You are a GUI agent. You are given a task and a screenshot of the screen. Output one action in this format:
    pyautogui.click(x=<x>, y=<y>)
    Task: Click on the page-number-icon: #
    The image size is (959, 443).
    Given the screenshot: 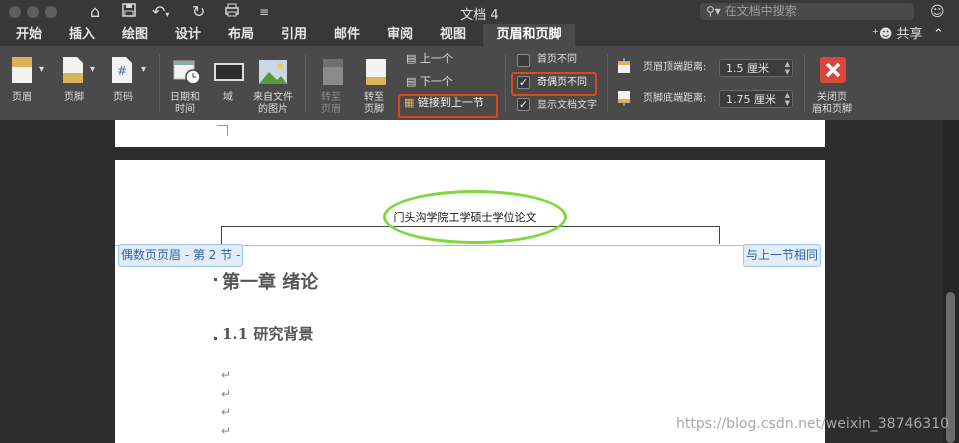 What is the action you would take?
    pyautogui.click(x=122, y=72)
    